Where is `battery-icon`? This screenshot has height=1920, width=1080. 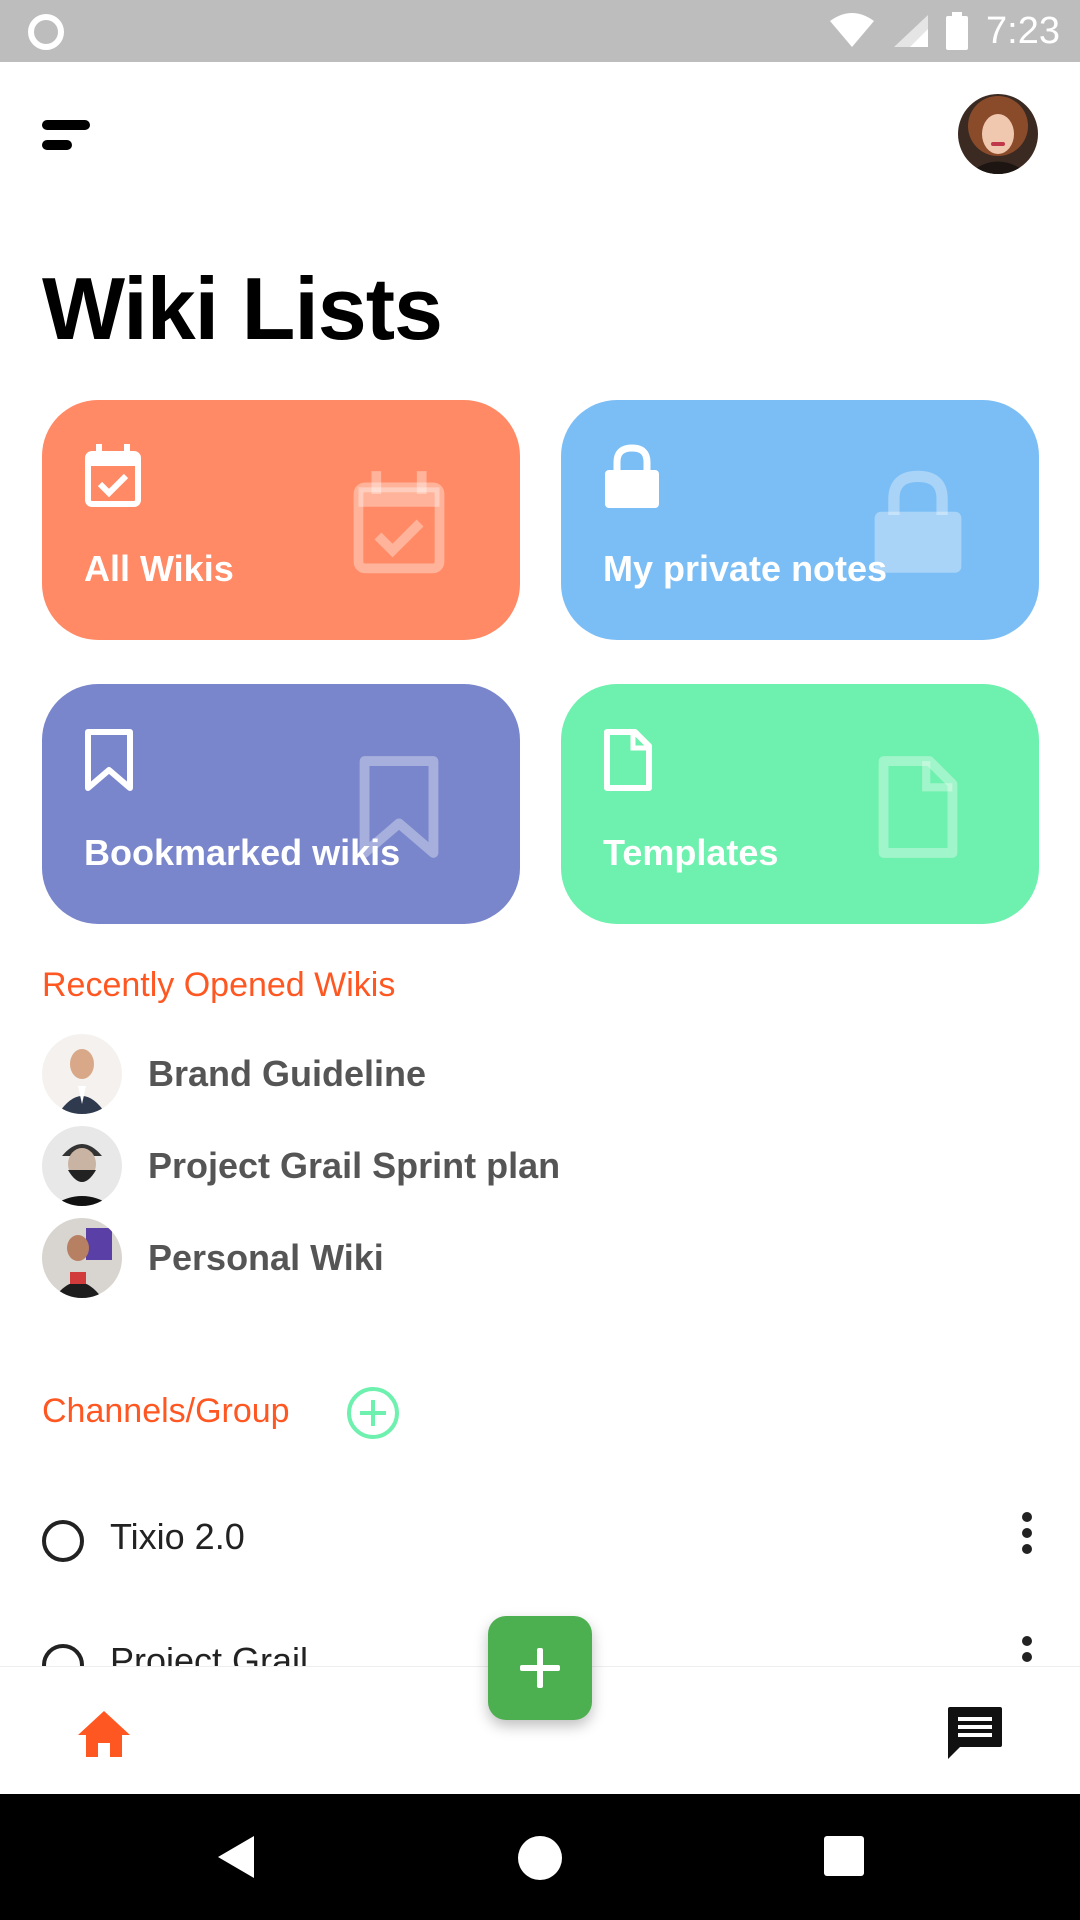 battery-icon is located at coordinates (957, 31).